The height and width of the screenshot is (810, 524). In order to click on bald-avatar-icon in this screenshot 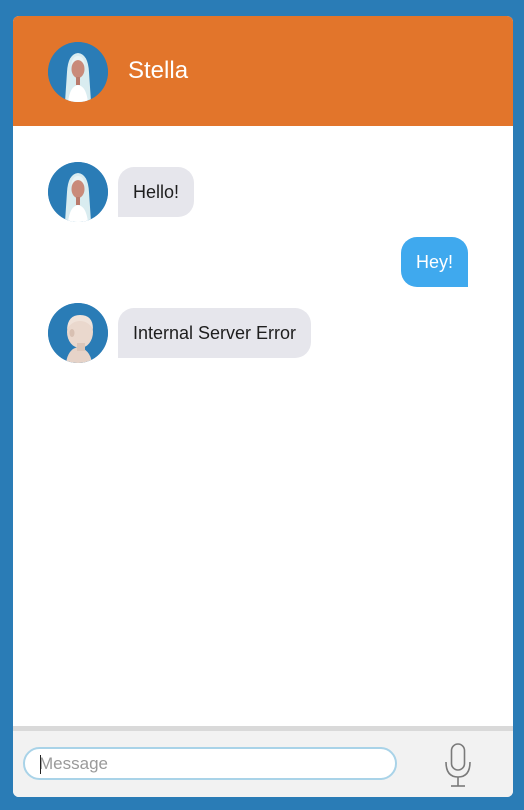, I will do `click(78, 333)`.